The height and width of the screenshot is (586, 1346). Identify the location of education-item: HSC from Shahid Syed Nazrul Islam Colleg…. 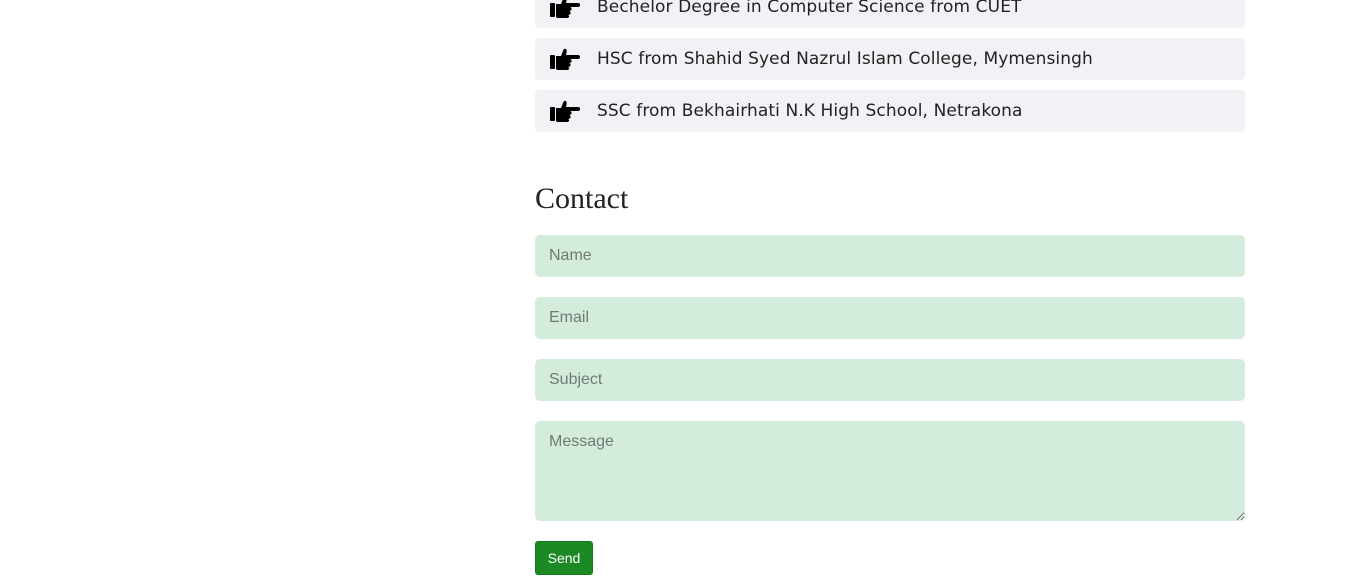
(890, 59).